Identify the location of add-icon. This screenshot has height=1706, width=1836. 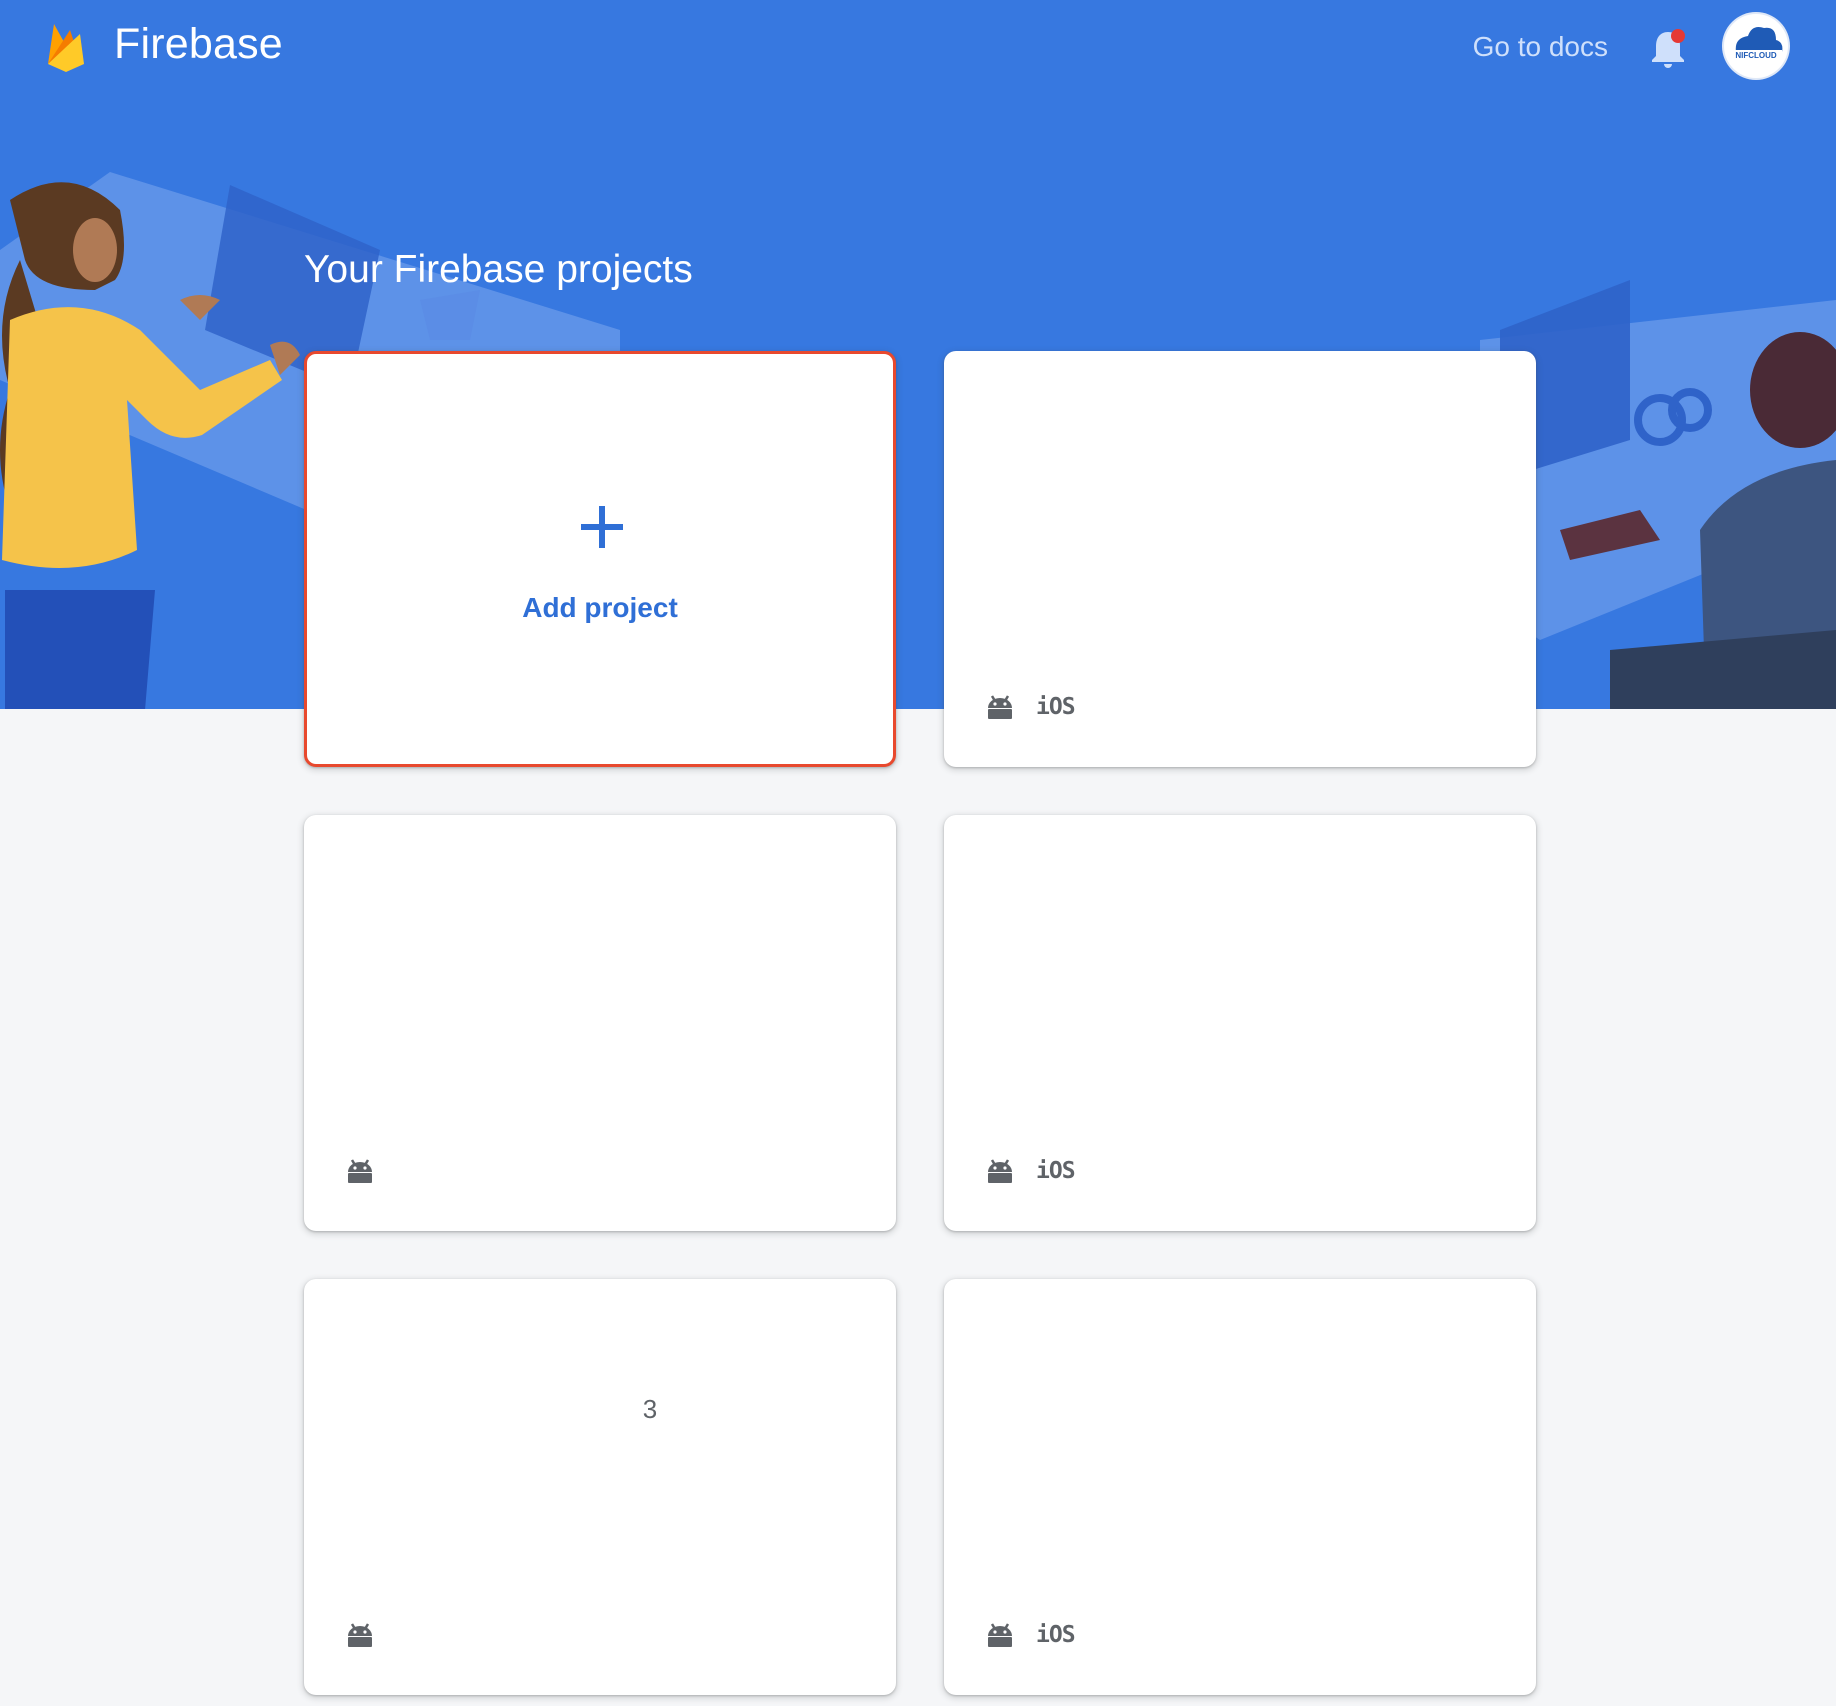
(602, 527).